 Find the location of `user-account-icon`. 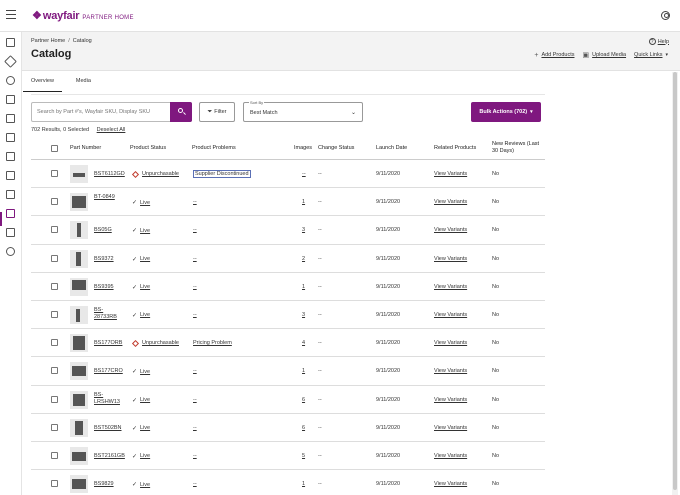

user-account-icon is located at coordinates (665, 15).